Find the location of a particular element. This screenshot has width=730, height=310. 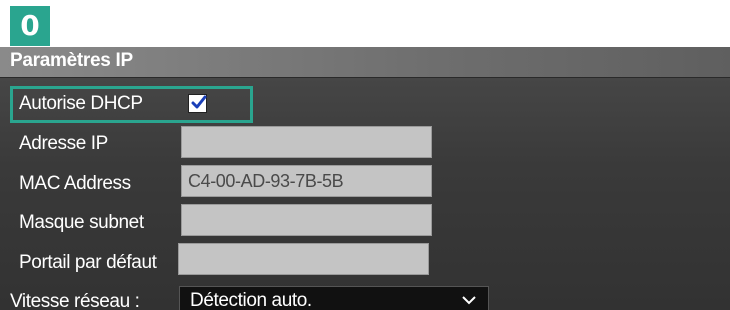

subnet-mask-field is located at coordinates (306, 220).